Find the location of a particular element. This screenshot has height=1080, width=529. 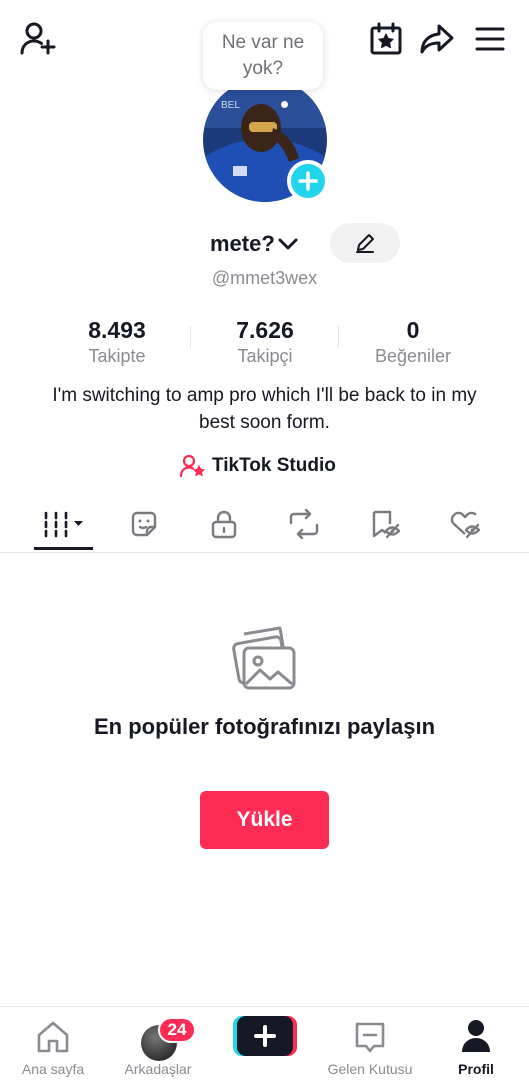

profile-icon is located at coordinates (476, 1036).